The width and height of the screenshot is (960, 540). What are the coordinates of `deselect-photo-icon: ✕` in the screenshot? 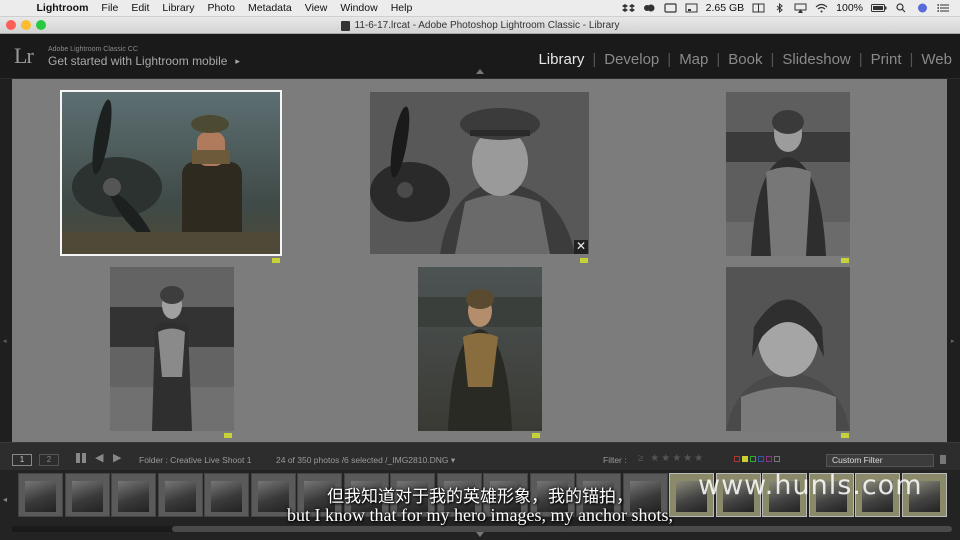 It's located at (581, 247).